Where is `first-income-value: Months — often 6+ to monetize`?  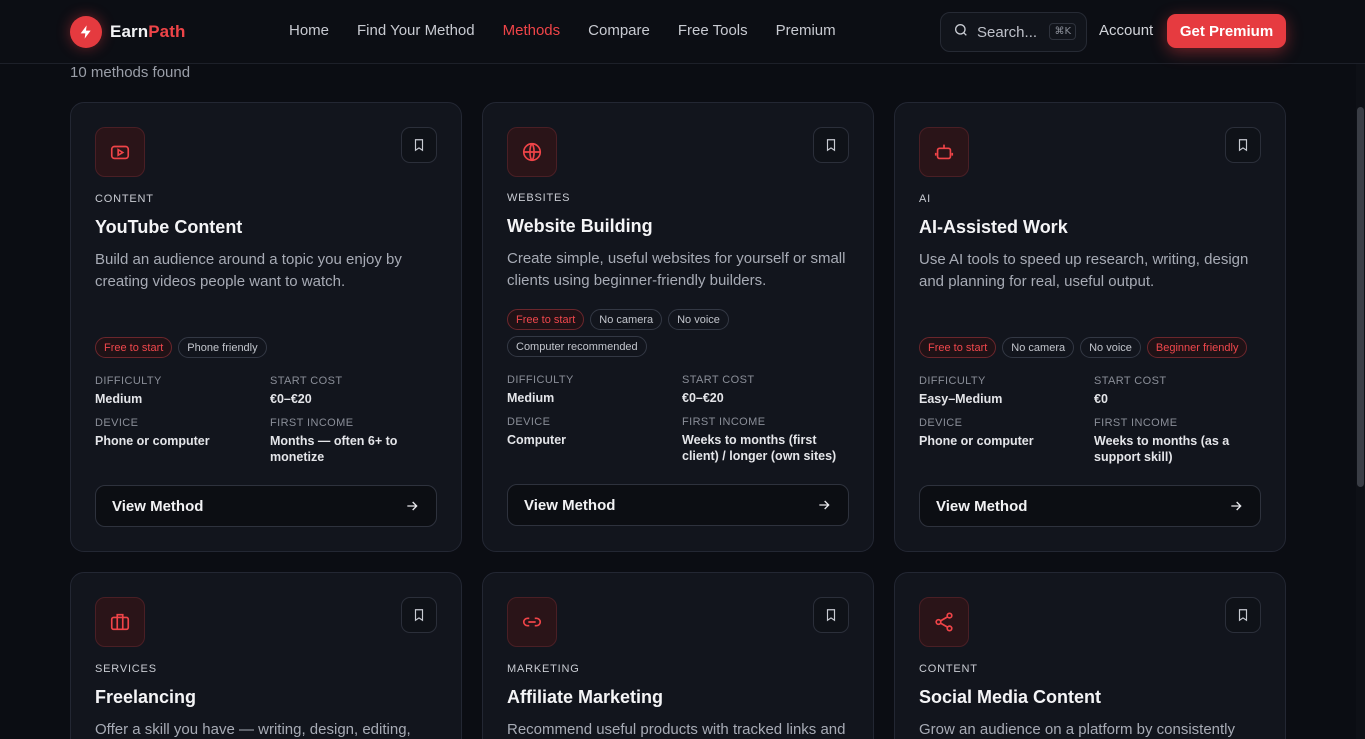
first-income-value: Months — often 6+ to monetize is located at coordinates (334, 449).